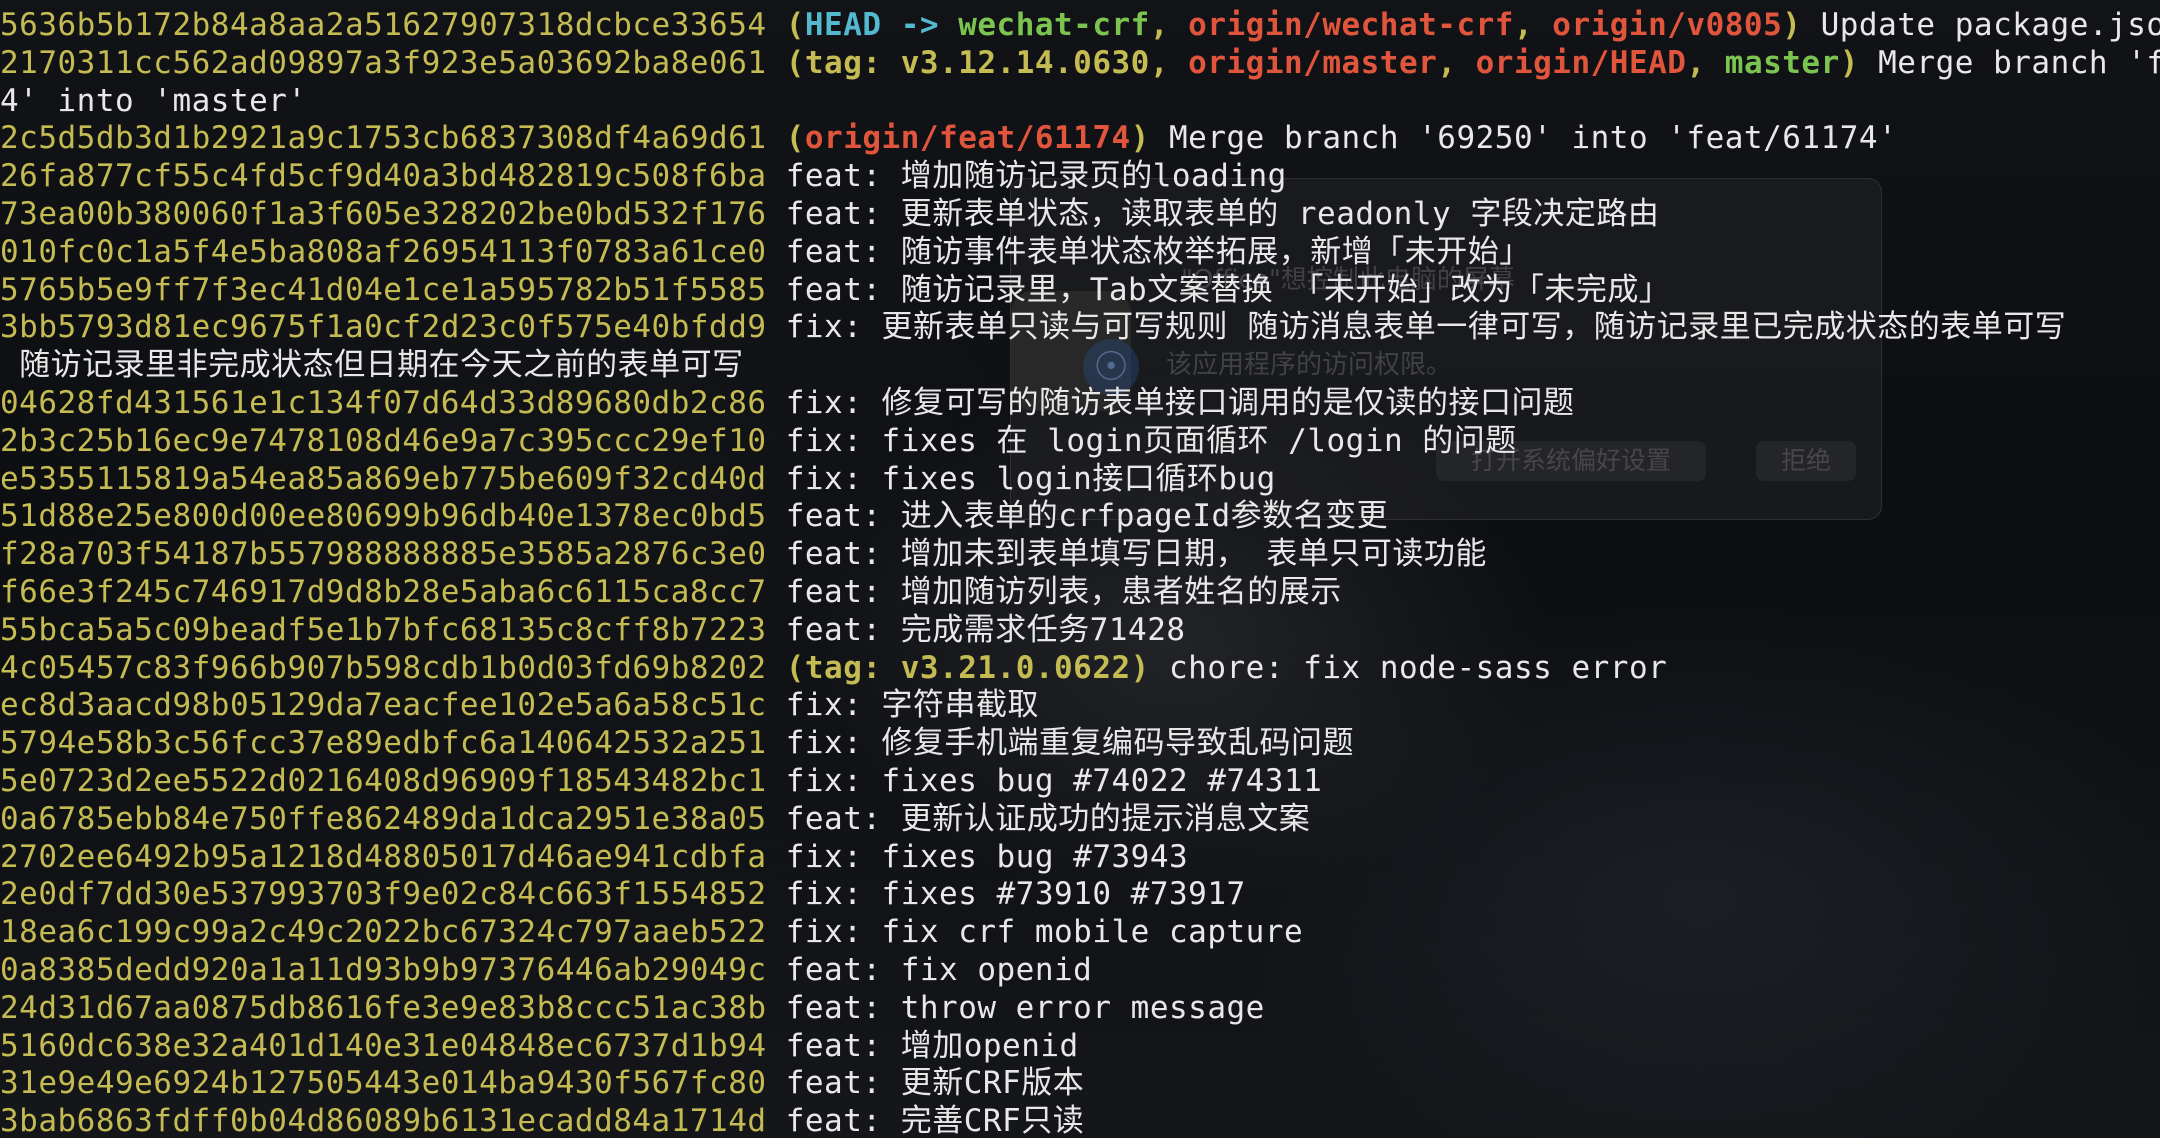  What do you see at coordinates (985, 629) in the screenshot?
I see `commit-message: feat: 完成需求任务71428` at bounding box center [985, 629].